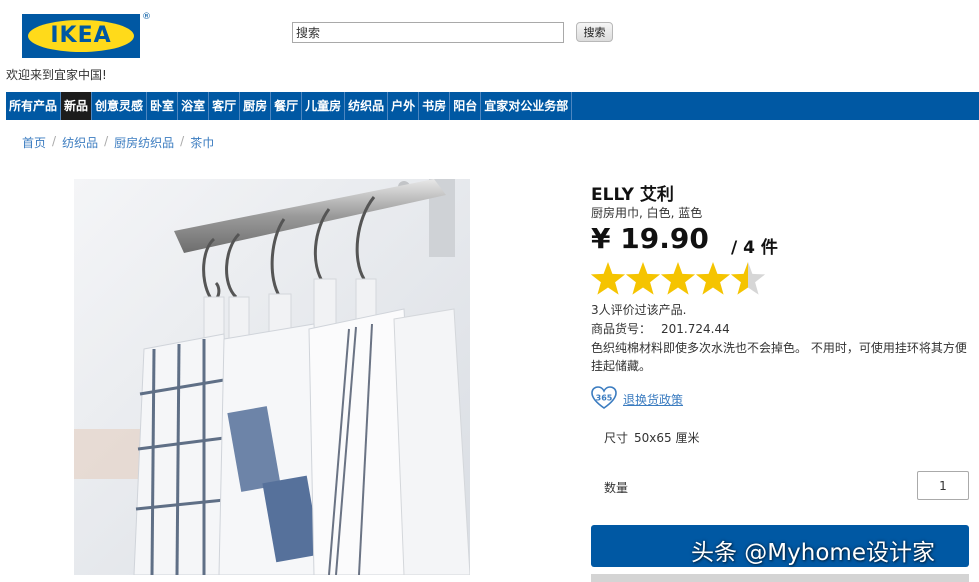 The image size is (979, 582). What do you see at coordinates (779, 357) in the screenshot?
I see `product-description: 色织纯棉材料即使多次水洗也不会掉色。 不用时，可使用挂环将其方便挂起储藏。` at bounding box center [779, 357].